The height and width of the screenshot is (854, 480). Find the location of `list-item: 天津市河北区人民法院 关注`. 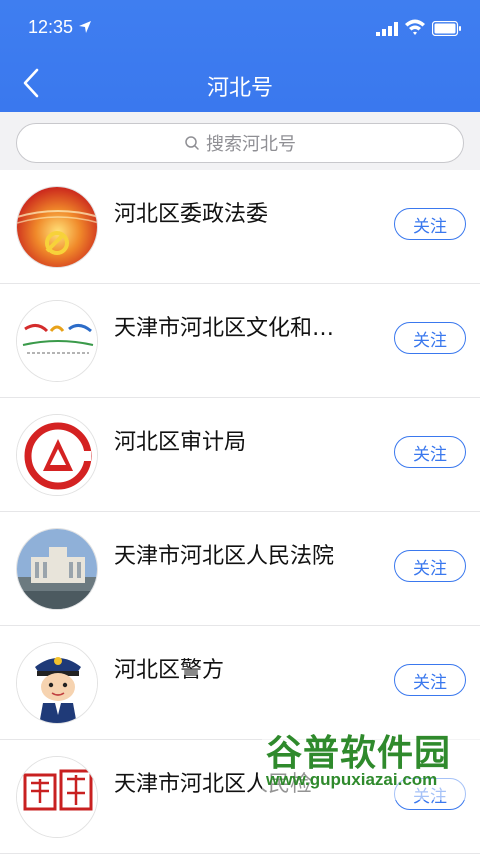

list-item: 天津市河北区人民法院 关注 is located at coordinates (240, 569).